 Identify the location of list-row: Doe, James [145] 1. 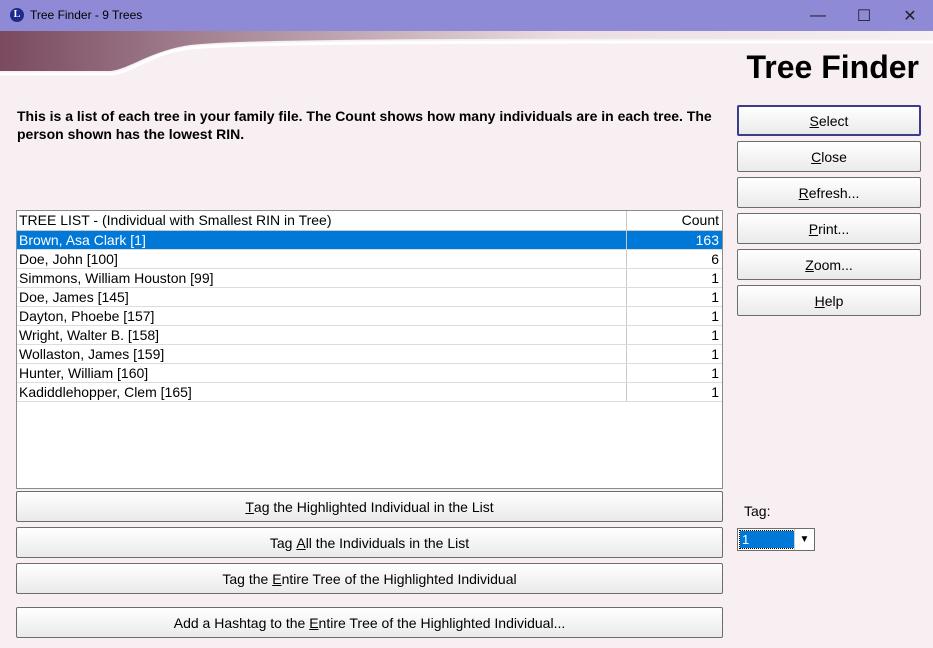
(369, 297).